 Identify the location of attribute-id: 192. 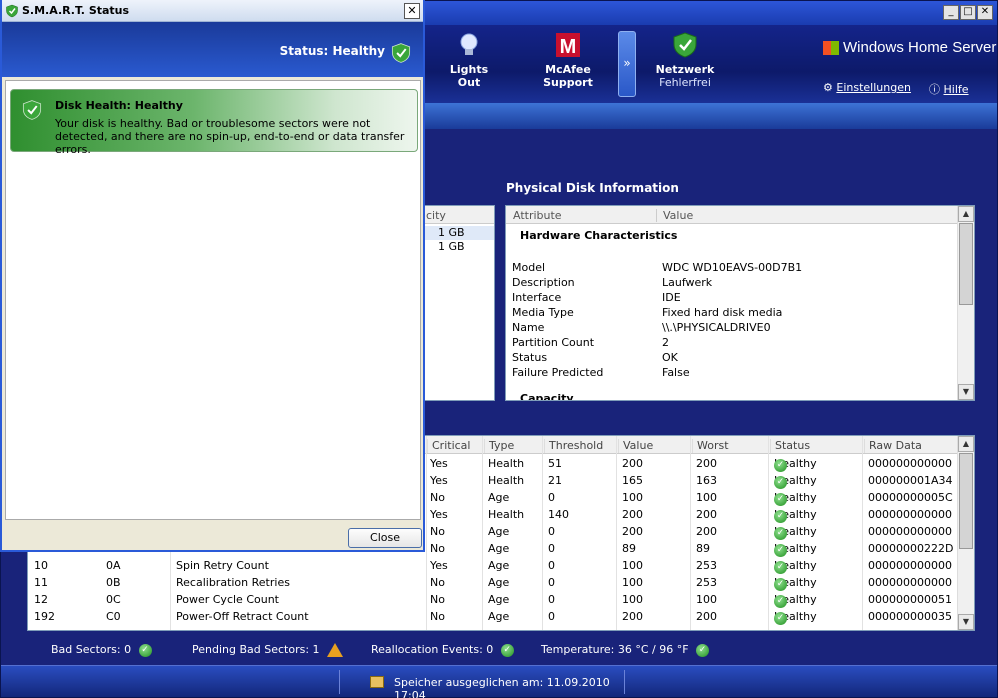
(44, 616).